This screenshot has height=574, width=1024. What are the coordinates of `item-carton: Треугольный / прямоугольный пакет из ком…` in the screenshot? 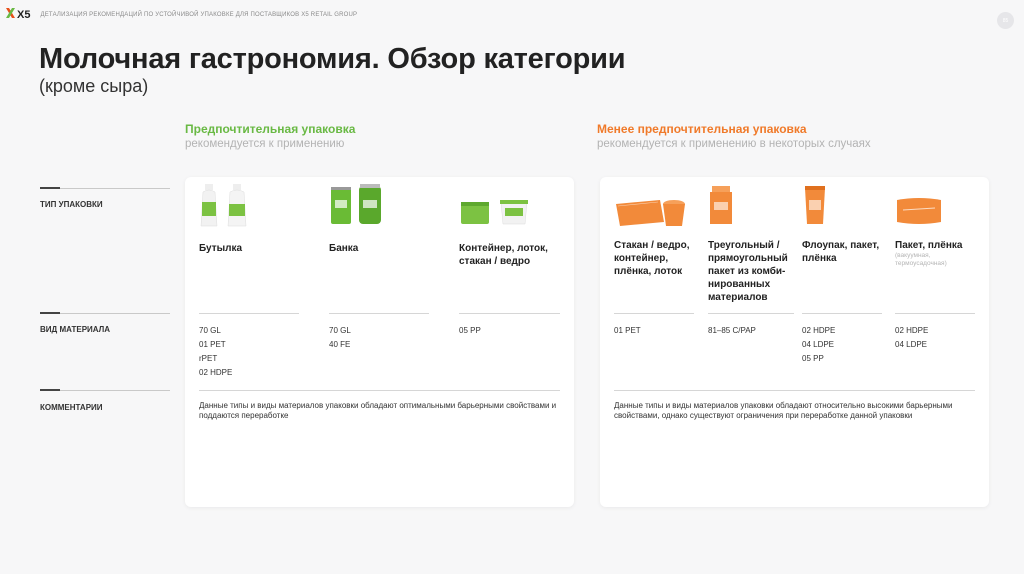 It's located at (753, 245).